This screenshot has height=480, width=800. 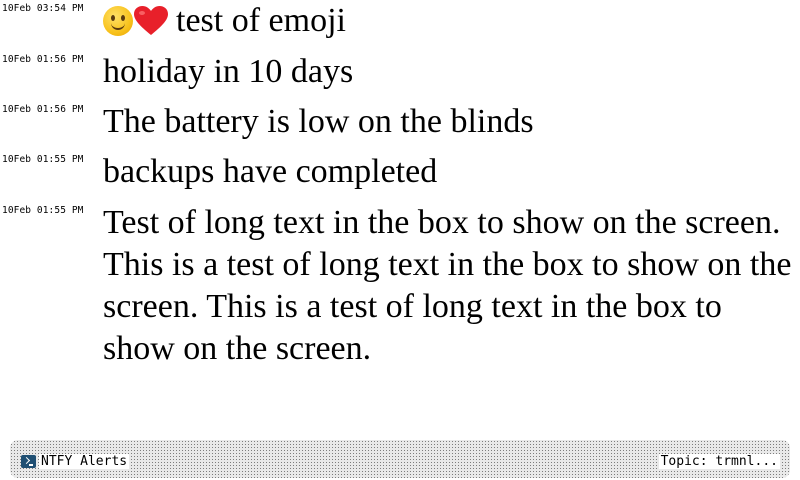 I want to click on terminal-icon, so click(x=28, y=461).